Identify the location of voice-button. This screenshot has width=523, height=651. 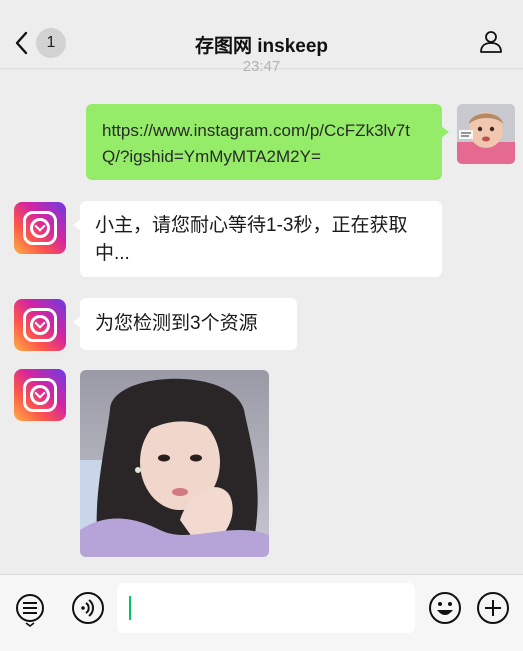
(88, 610).